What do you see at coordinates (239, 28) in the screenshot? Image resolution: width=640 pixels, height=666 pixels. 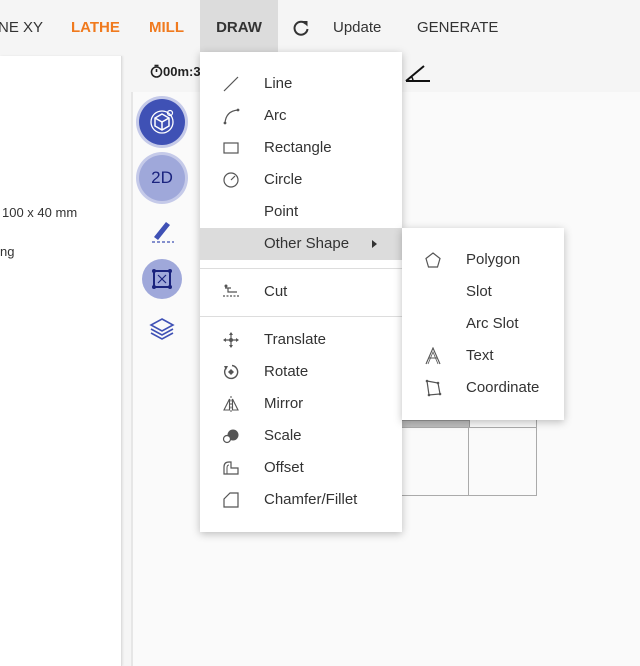 I see `tab-draw: DRAW` at bounding box center [239, 28].